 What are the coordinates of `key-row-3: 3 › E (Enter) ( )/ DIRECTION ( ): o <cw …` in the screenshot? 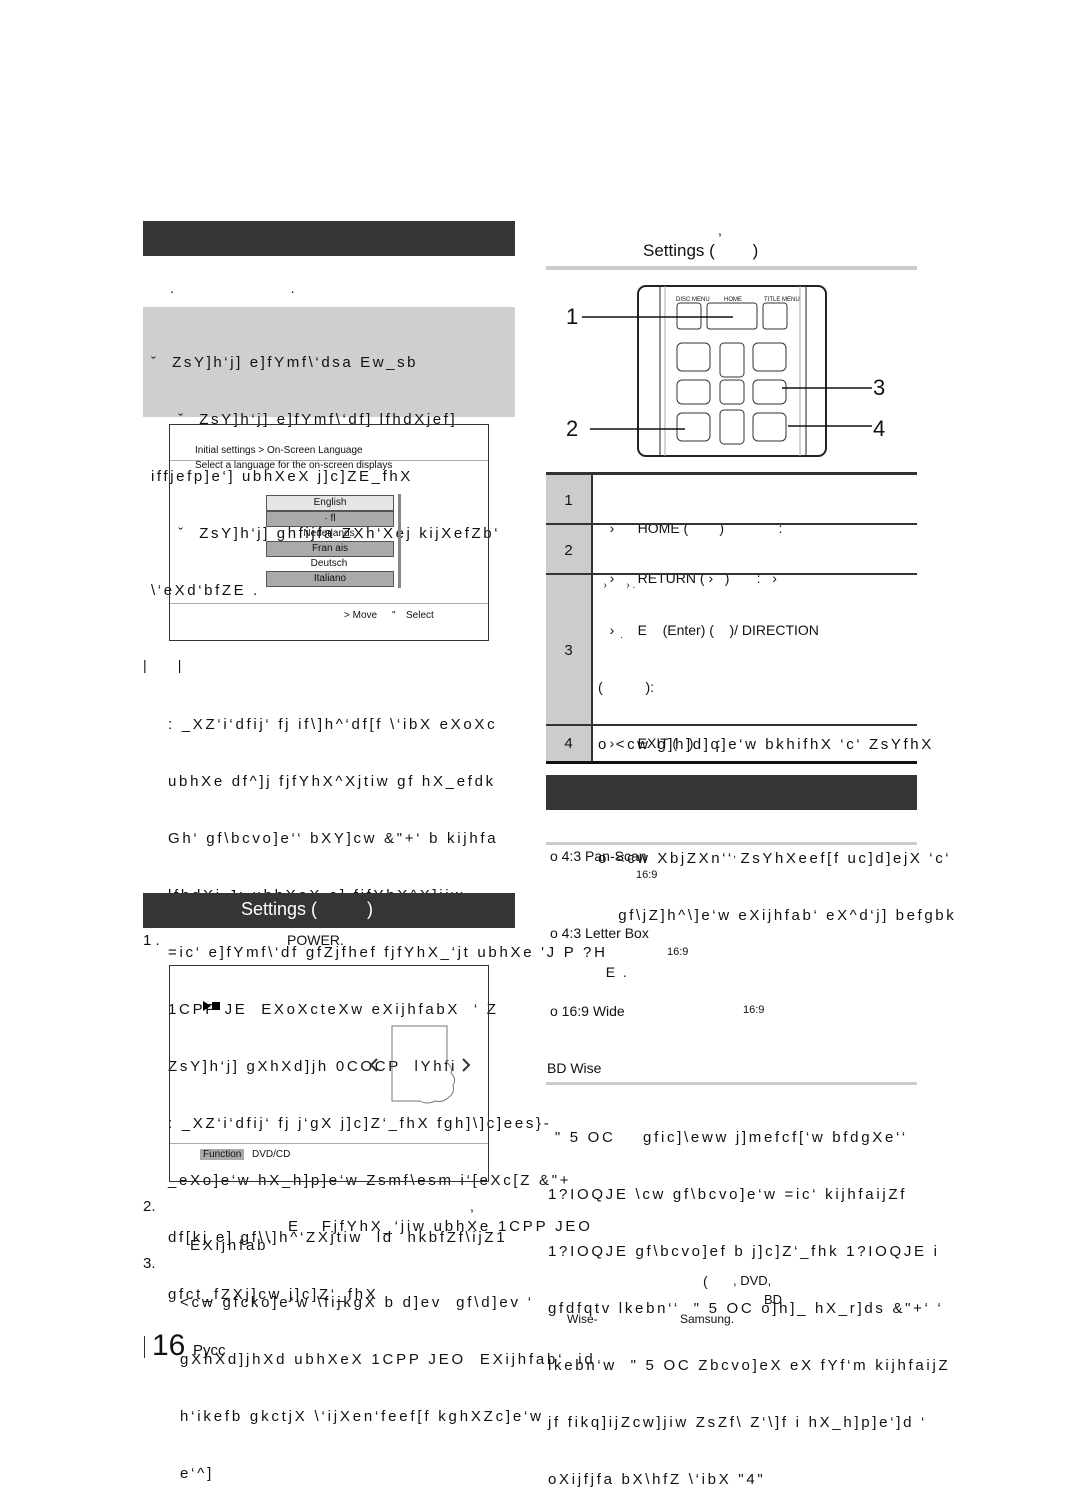 It's located at (750, 776).